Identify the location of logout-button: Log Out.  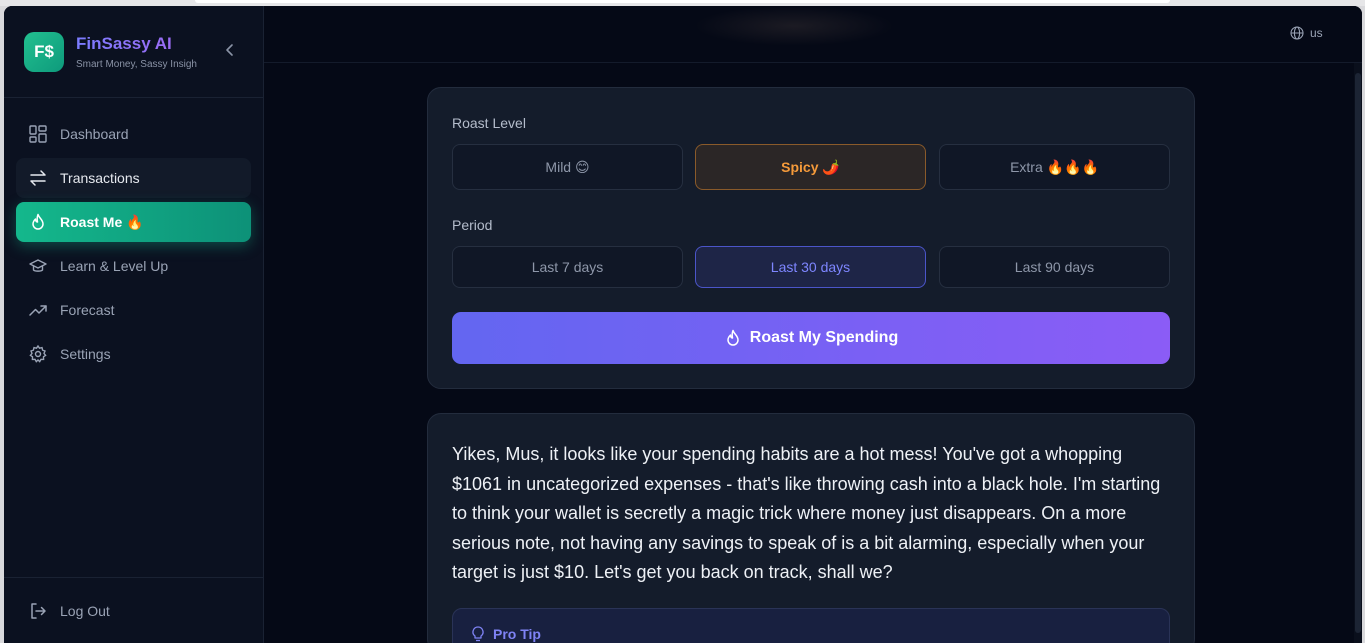
(133, 611).